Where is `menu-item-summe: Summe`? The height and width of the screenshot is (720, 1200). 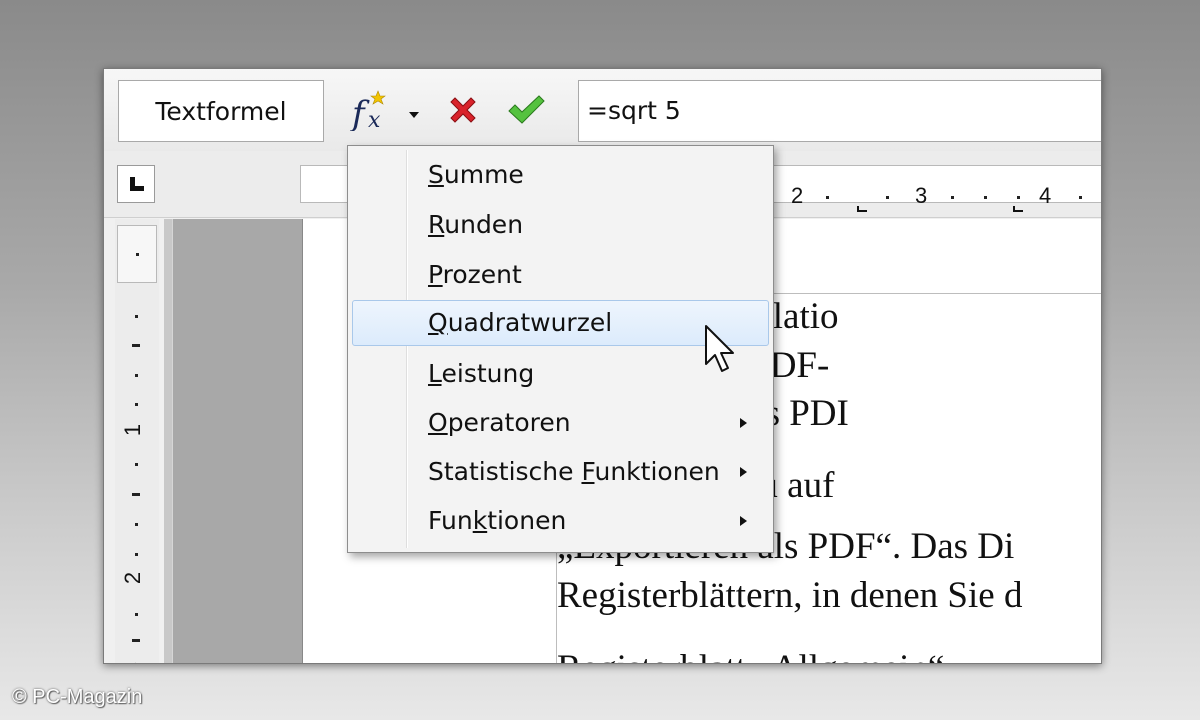 menu-item-summe: Summe is located at coordinates (560, 175).